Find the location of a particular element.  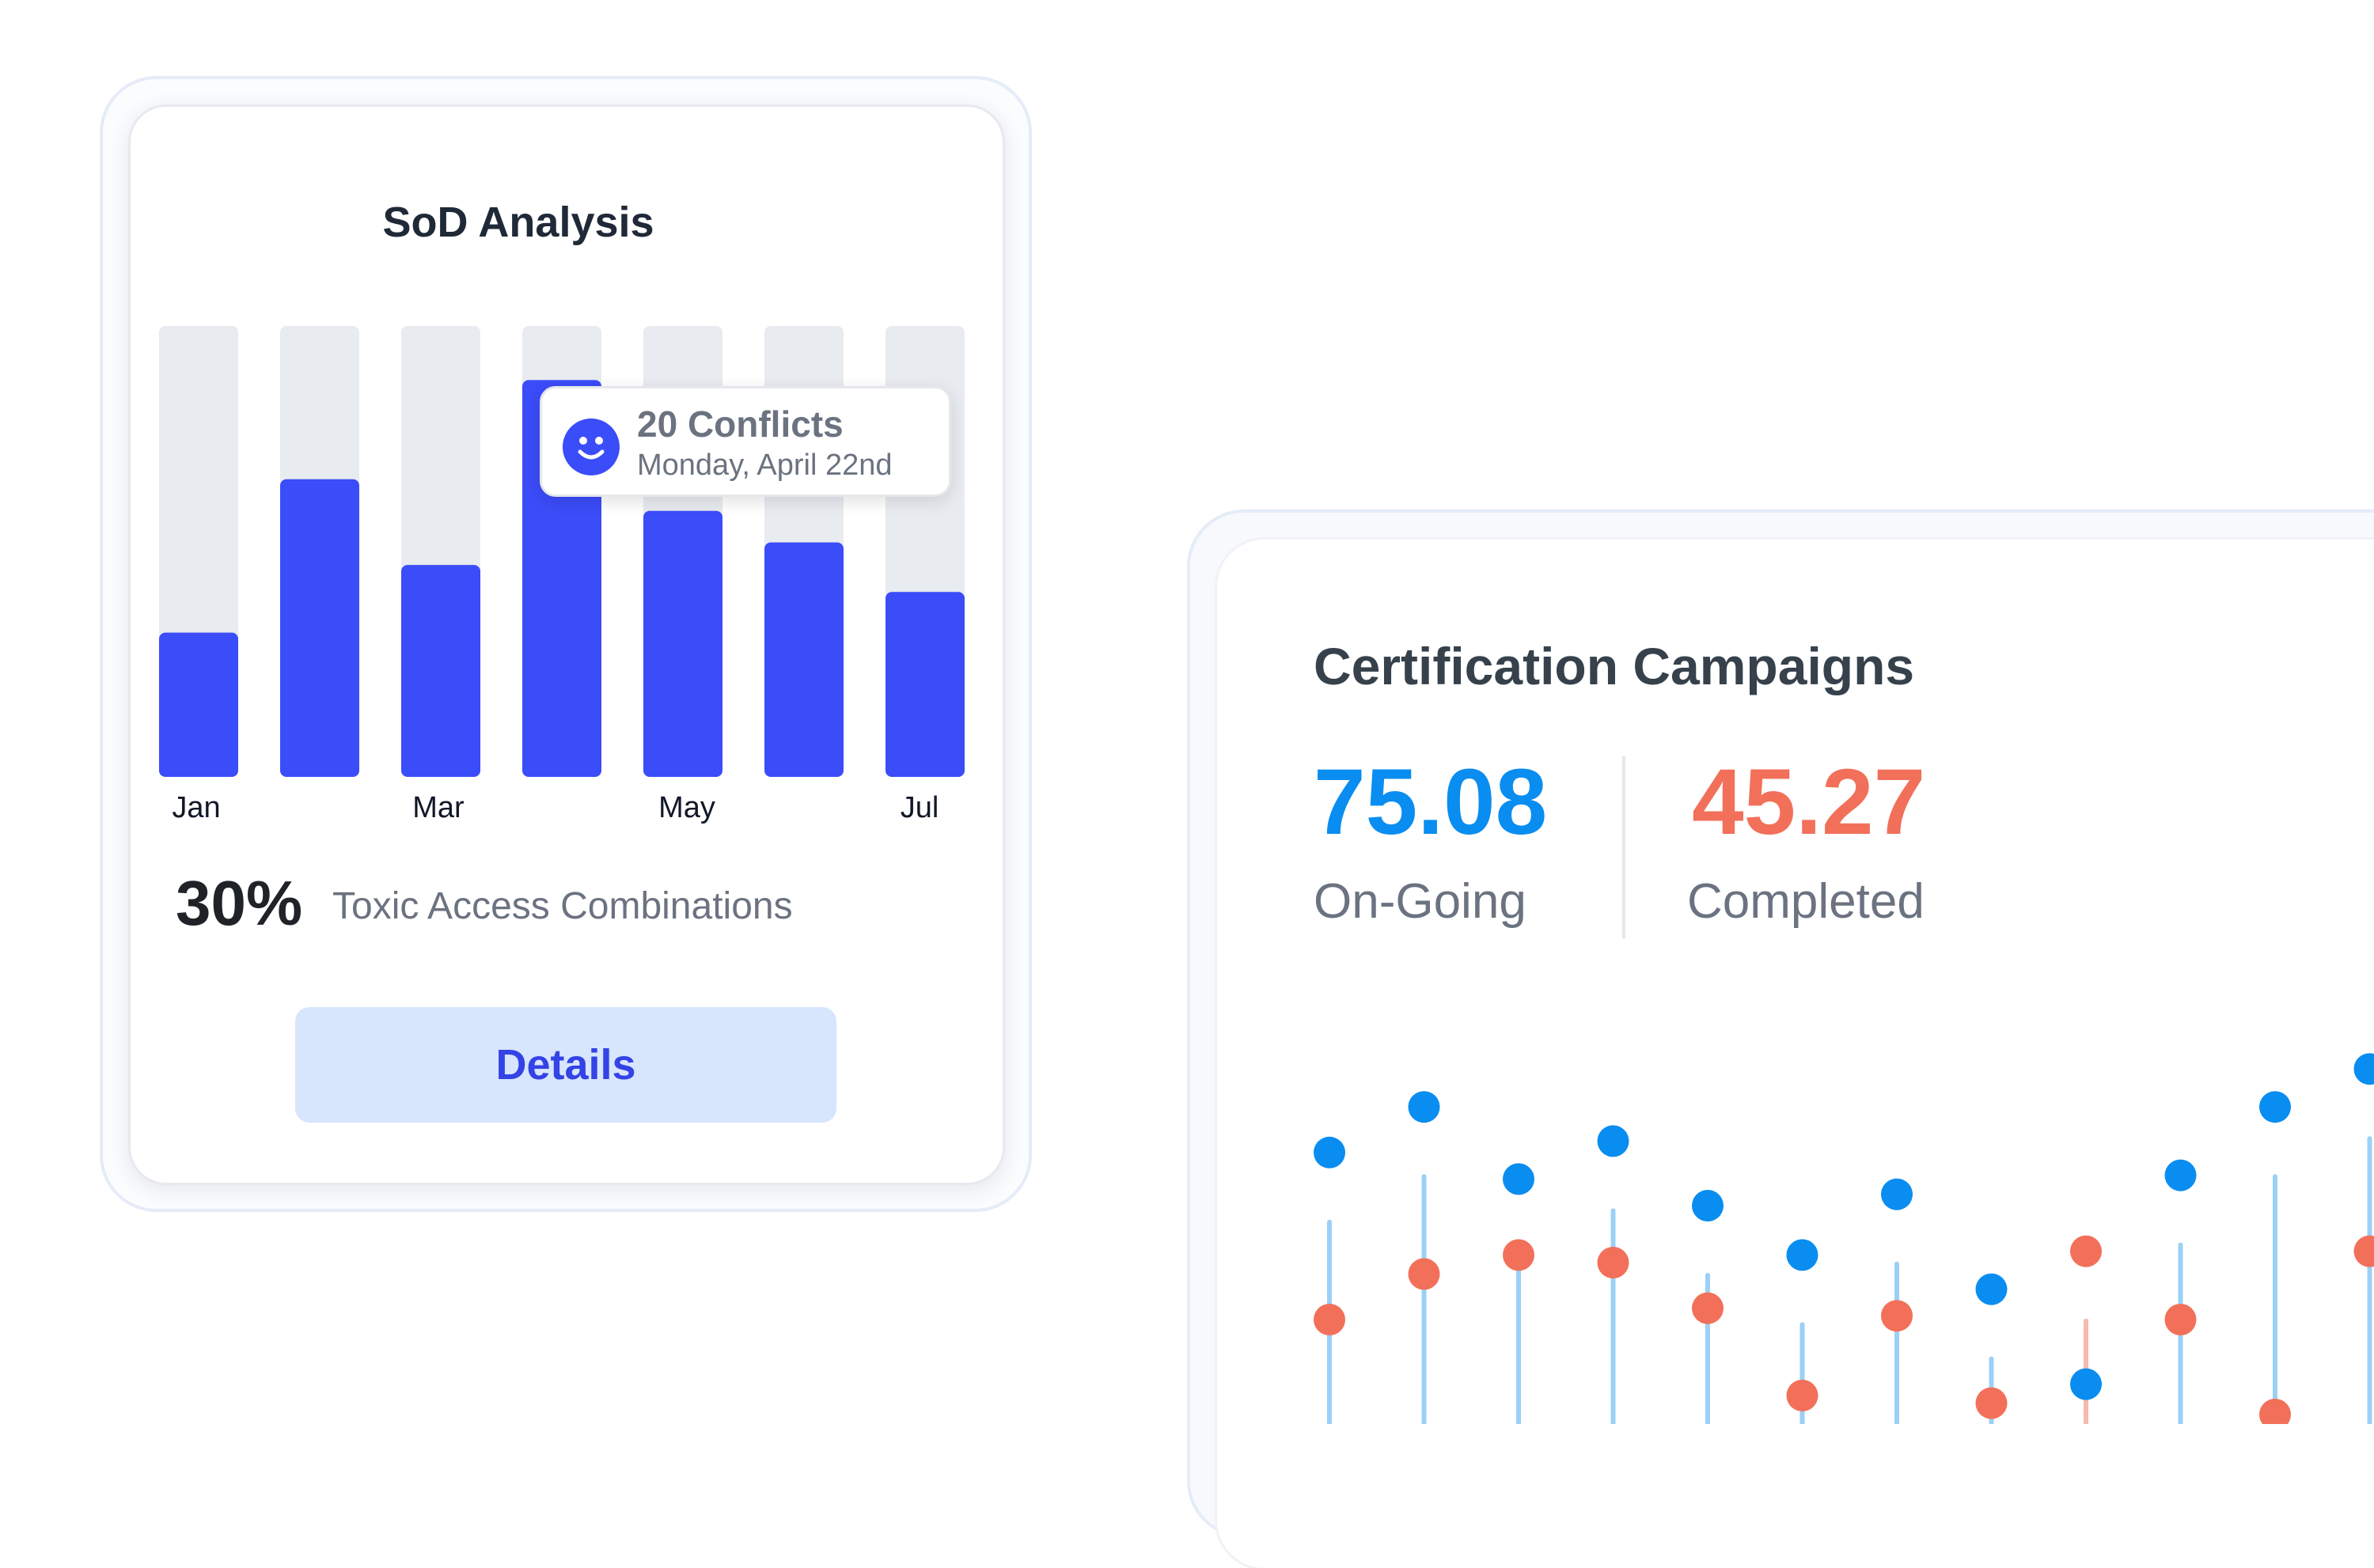

completed-label: Completed is located at coordinates (1806, 901).